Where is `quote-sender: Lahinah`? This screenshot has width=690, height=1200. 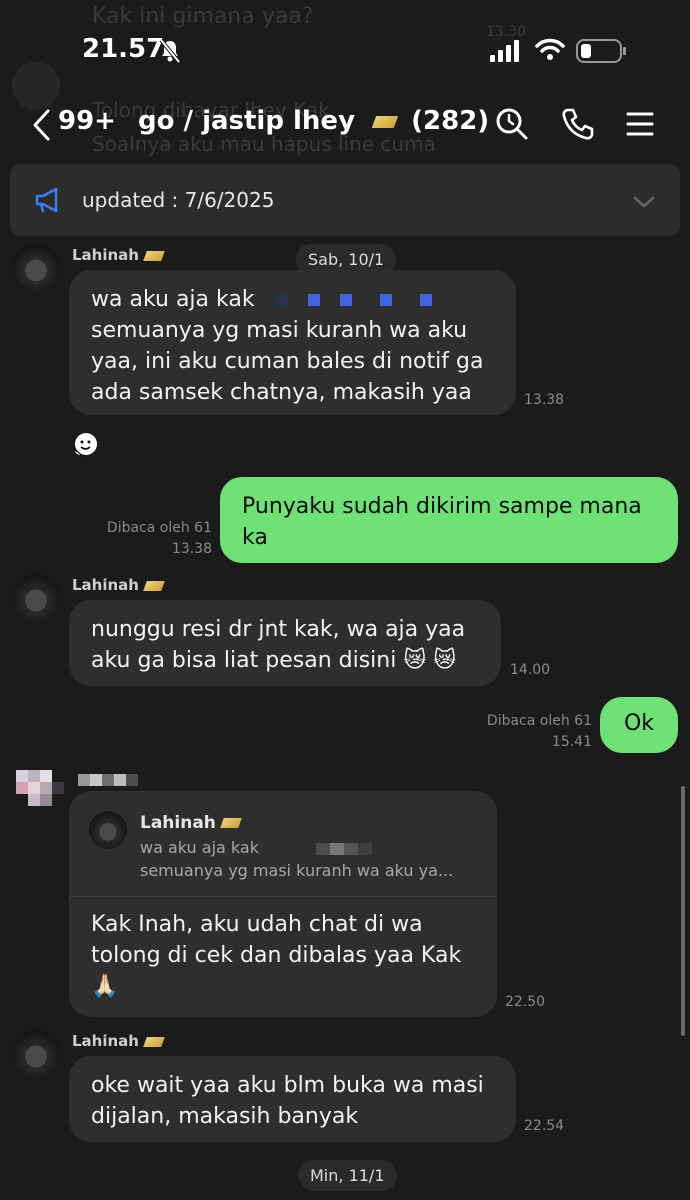 quote-sender: Lahinah is located at coordinates (191, 823).